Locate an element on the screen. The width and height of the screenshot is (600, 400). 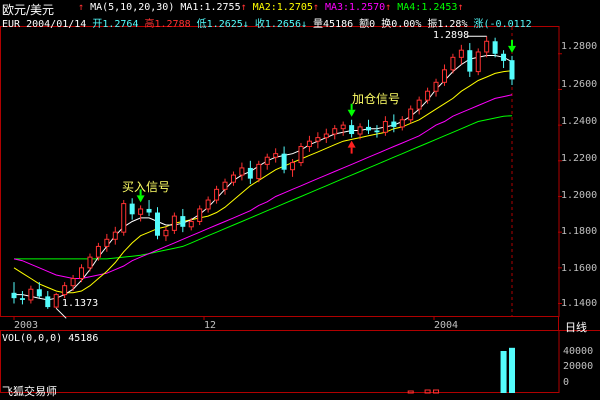
volume-info: VOL(0,0,0) 45186 is located at coordinates (50, 338).